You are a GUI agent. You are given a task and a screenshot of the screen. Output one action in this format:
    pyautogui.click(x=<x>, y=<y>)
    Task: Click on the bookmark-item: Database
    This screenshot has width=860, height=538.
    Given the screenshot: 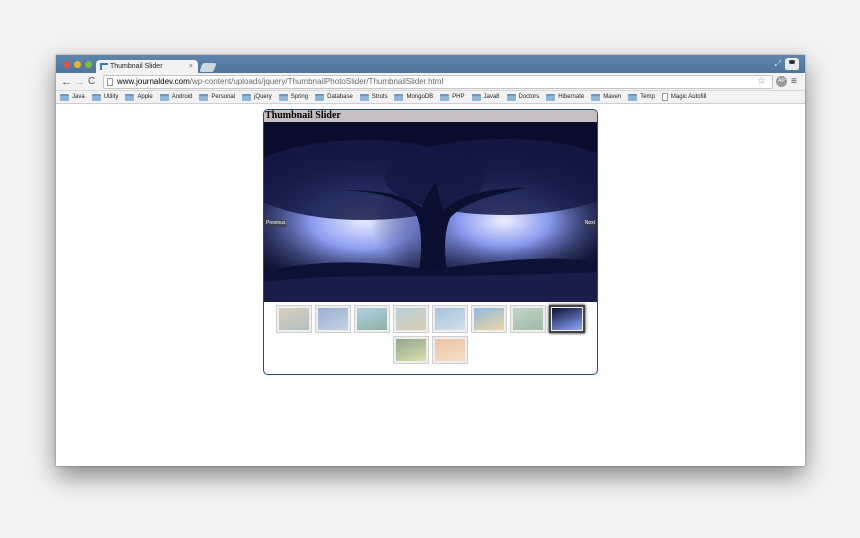 What is the action you would take?
    pyautogui.click(x=334, y=97)
    